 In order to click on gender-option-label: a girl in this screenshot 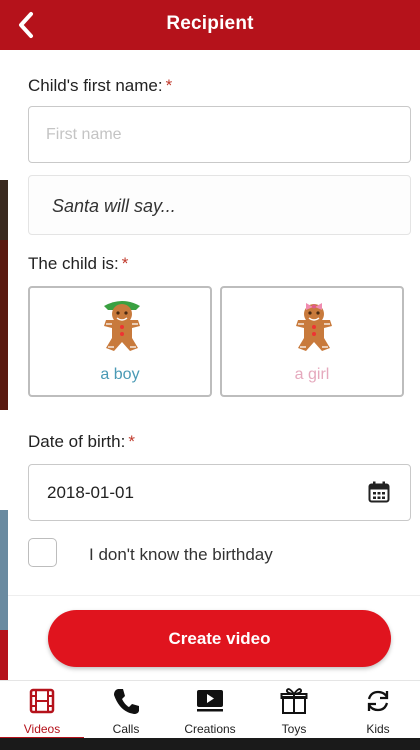, I will do `click(312, 374)`.